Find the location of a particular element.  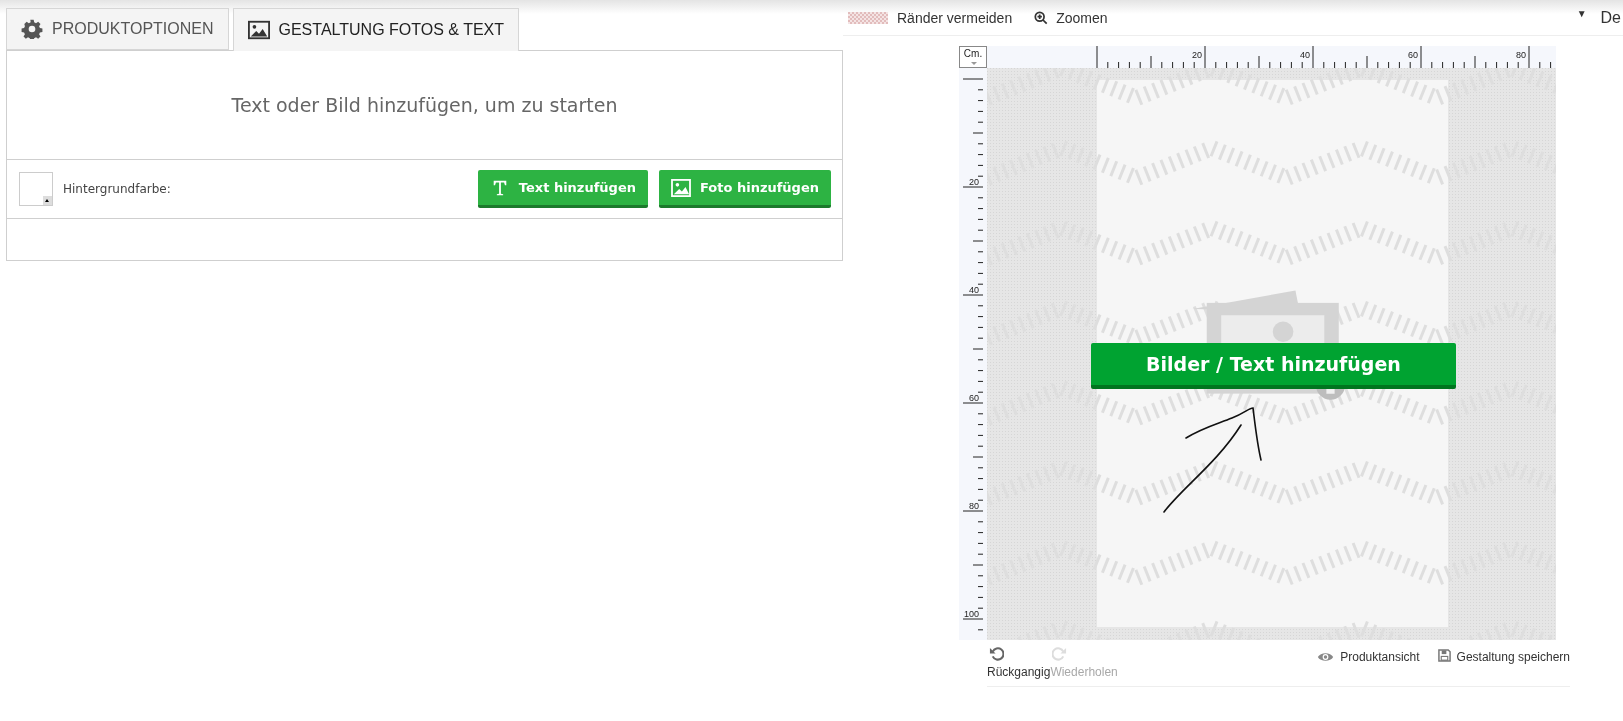

undo-icon is located at coordinates (996, 653).